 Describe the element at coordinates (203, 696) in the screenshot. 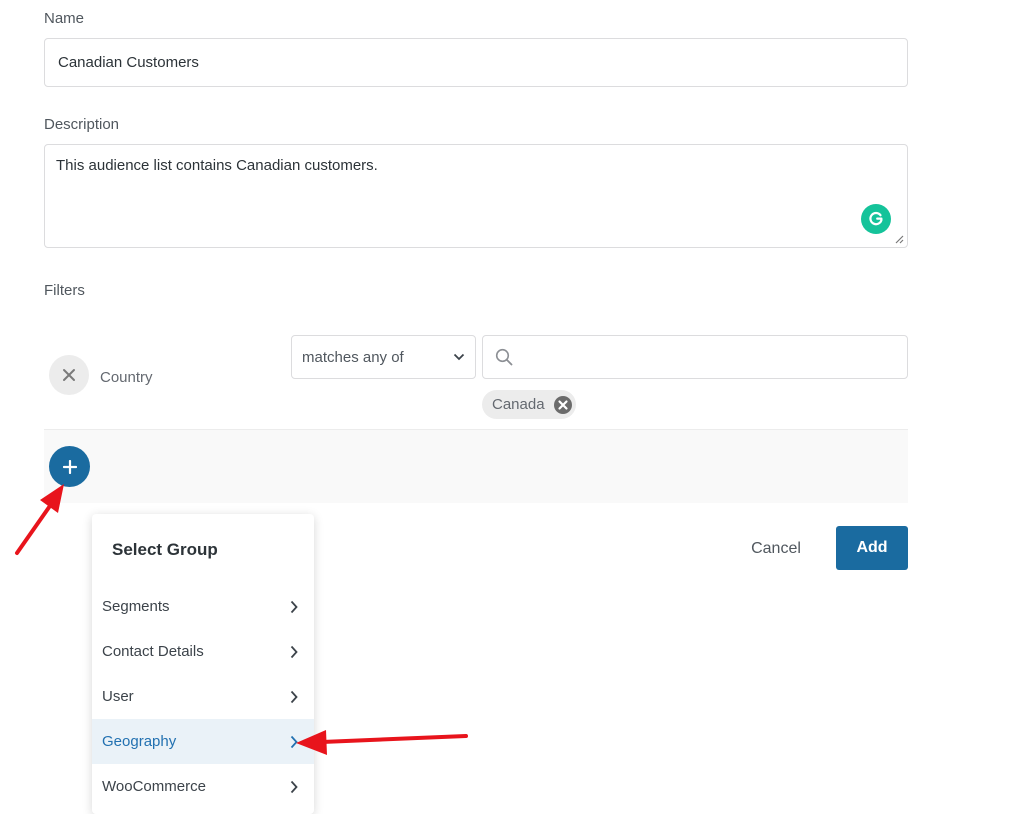

I see `group-item-user: User` at that location.